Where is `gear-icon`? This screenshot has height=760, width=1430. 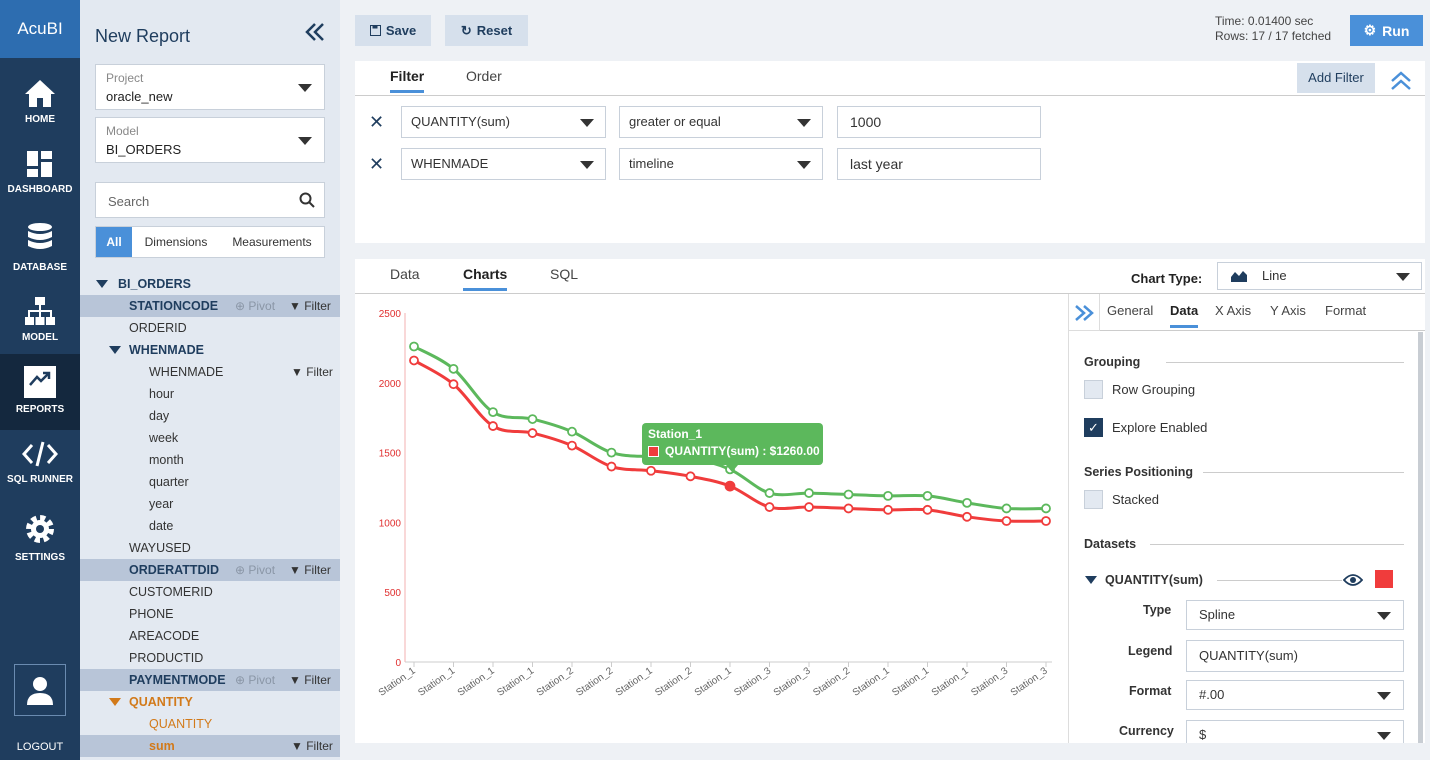 gear-icon is located at coordinates (40, 529).